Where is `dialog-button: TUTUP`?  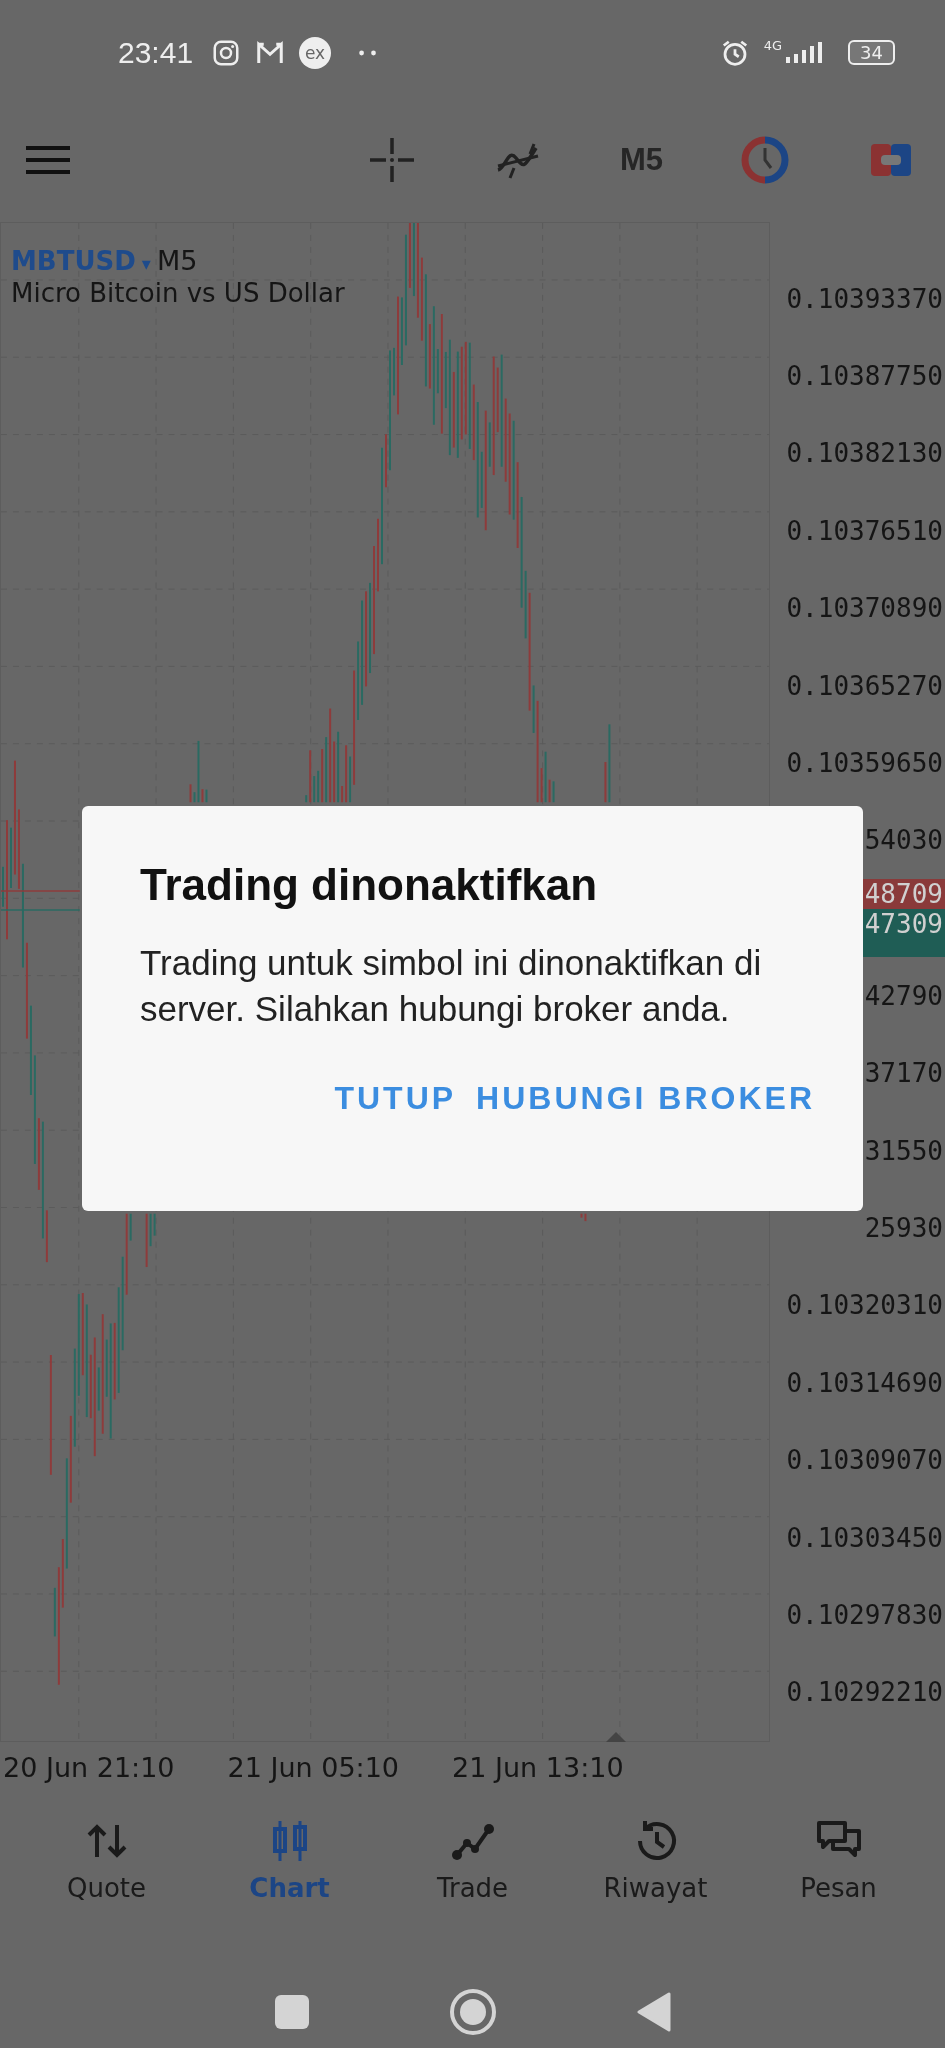 dialog-button: TUTUP is located at coordinates (395, 1098).